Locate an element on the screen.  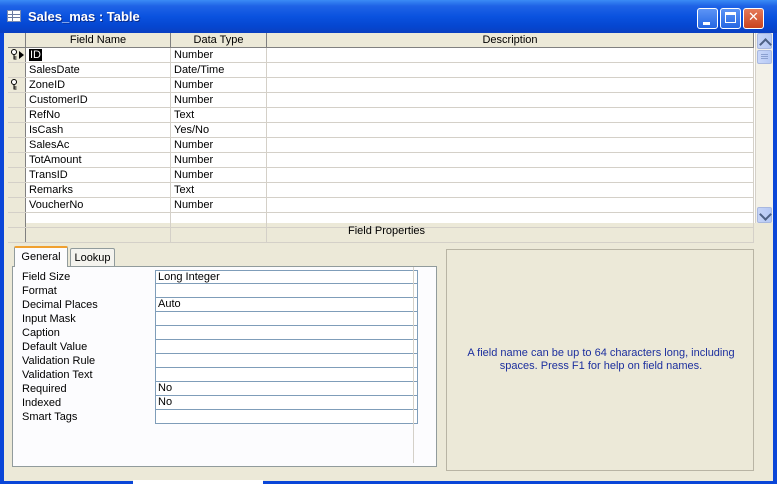
column-header-data-type: Data Type is located at coordinates (219, 40).